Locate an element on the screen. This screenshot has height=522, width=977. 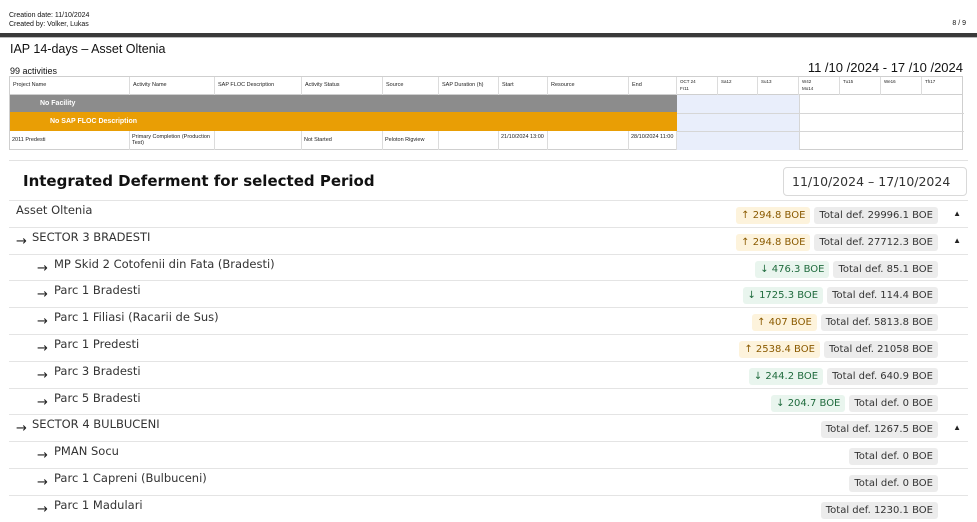
col-start: Start is located at coordinates (523, 86).